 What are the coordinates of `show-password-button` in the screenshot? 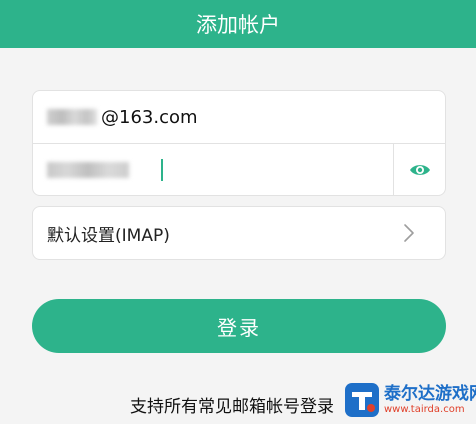 It's located at (420, 170).